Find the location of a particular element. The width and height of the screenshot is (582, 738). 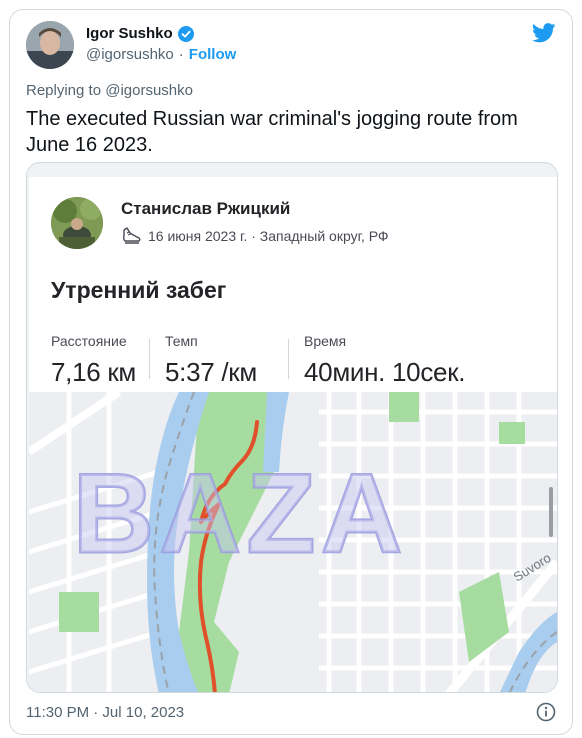

author-name: Igor Sushko is located at coordinates (129, 33).